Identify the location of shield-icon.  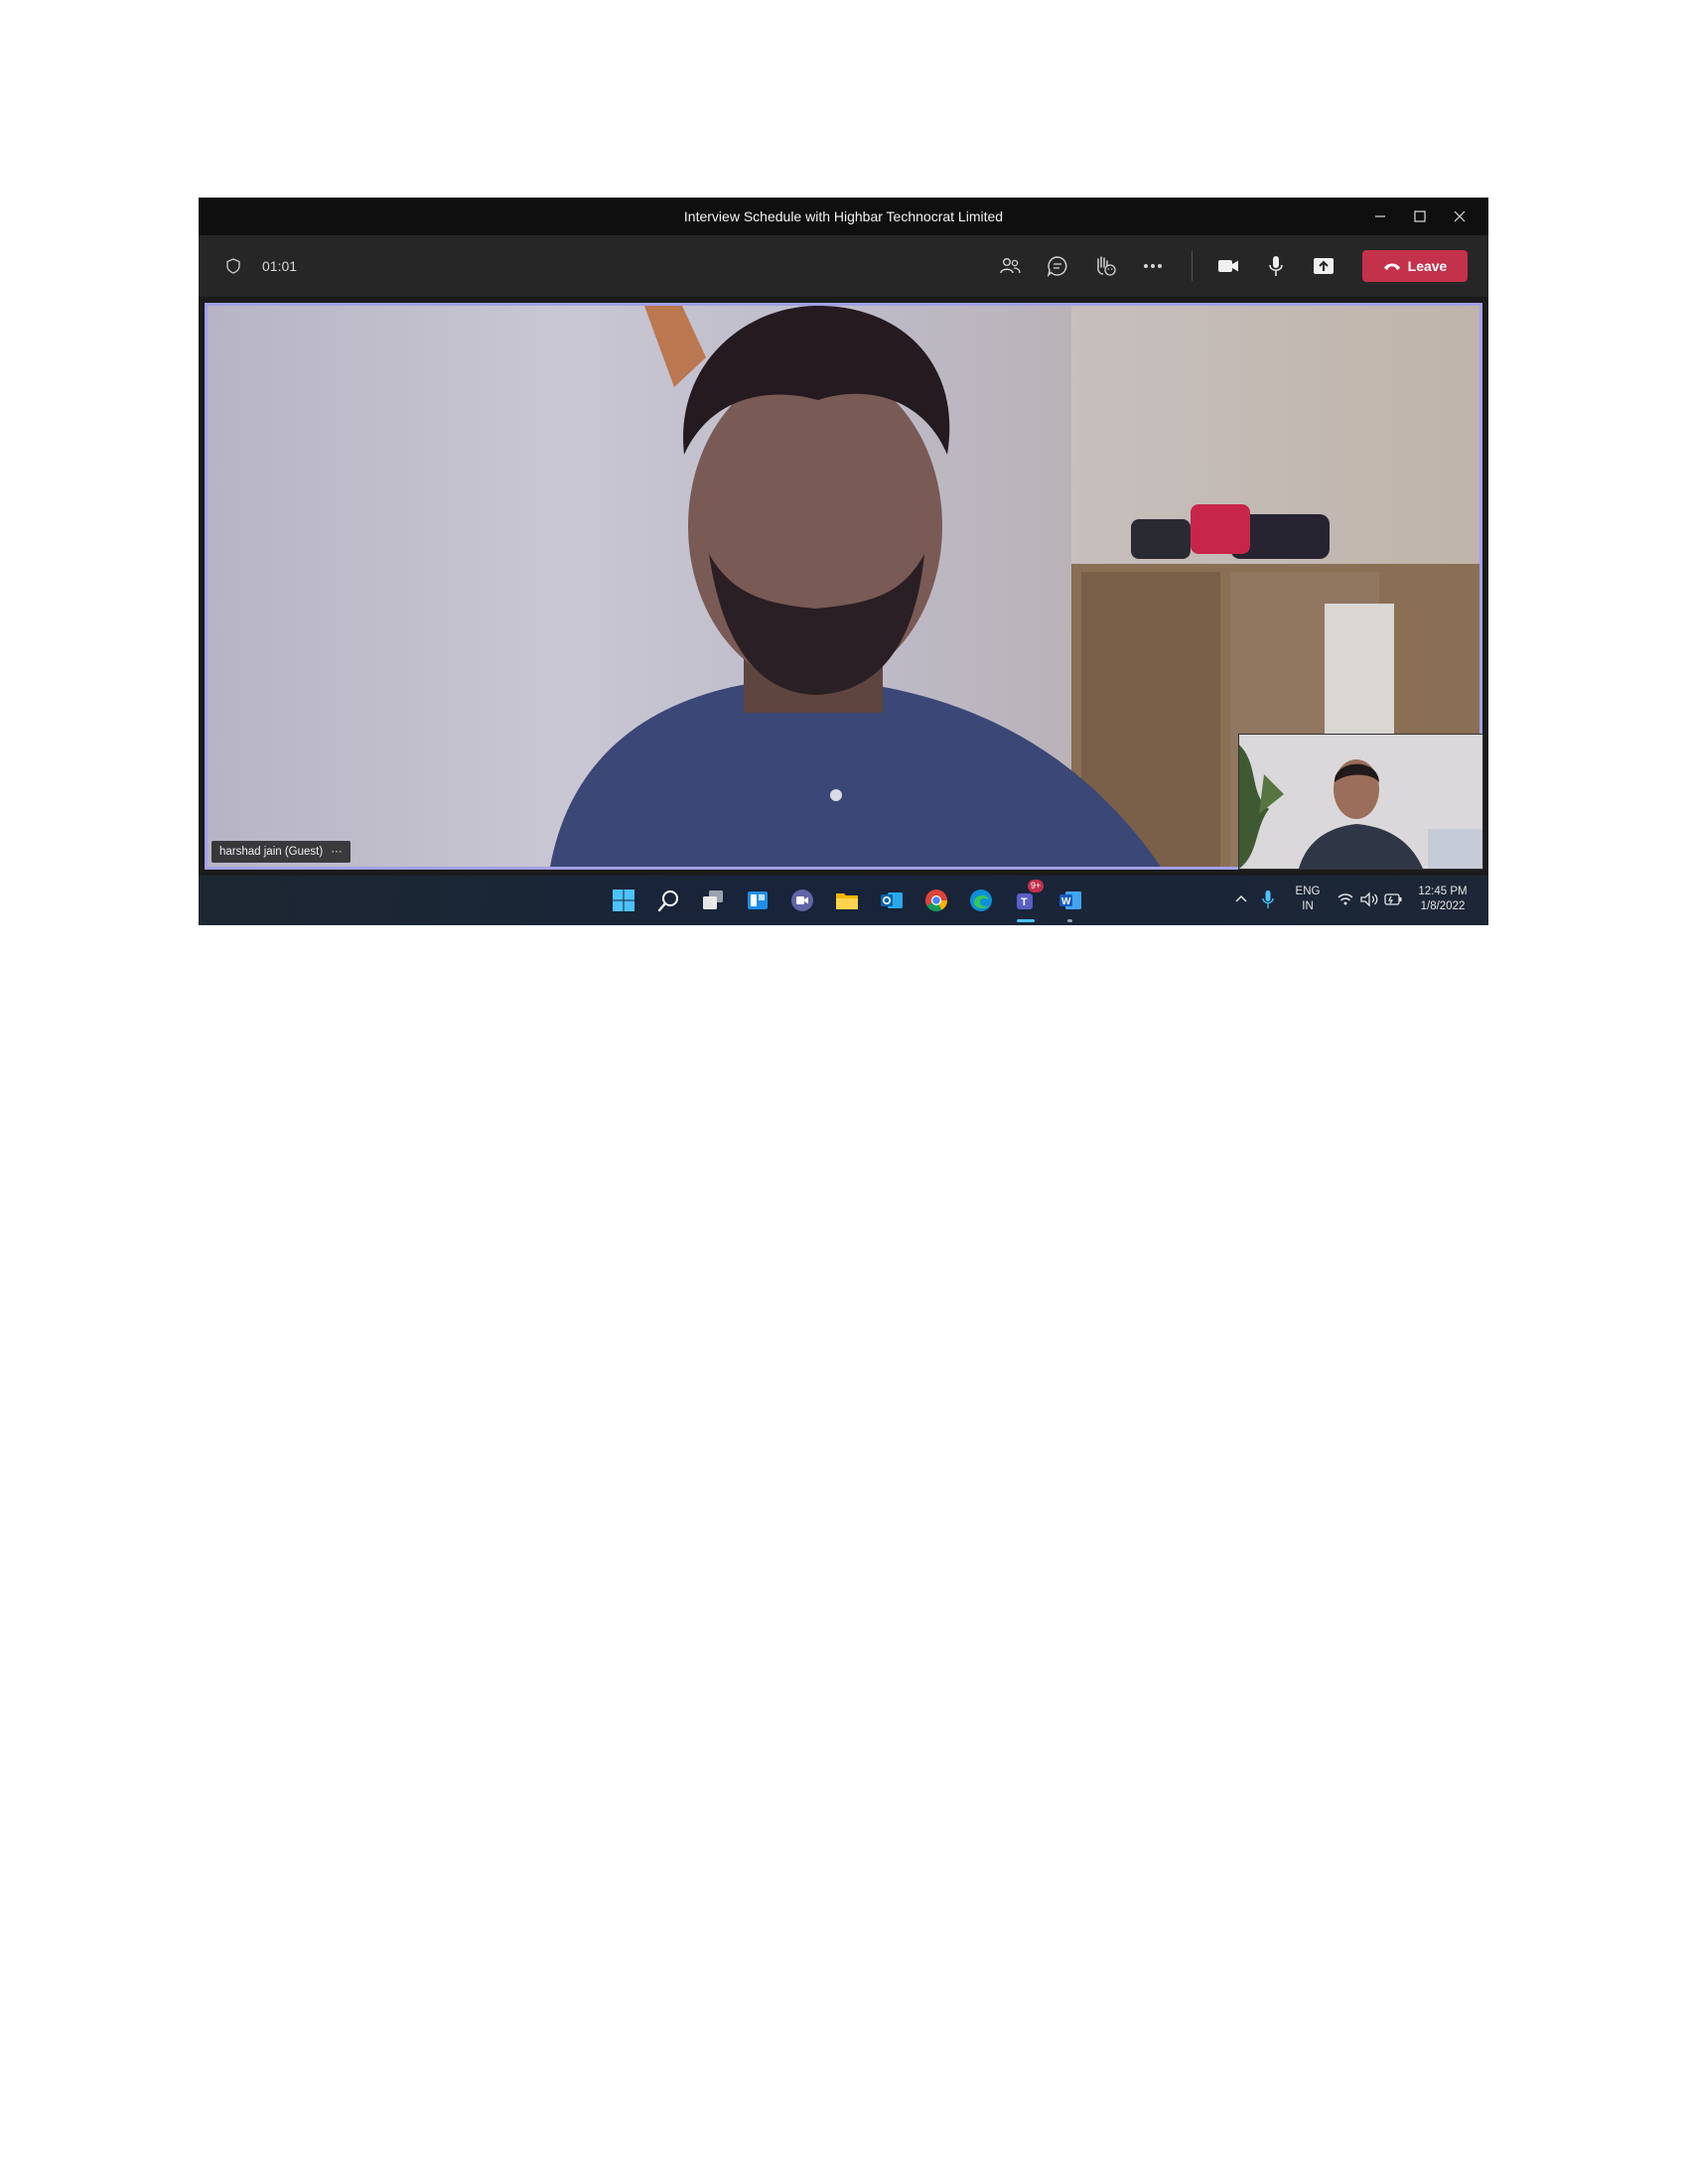
(233, 266).